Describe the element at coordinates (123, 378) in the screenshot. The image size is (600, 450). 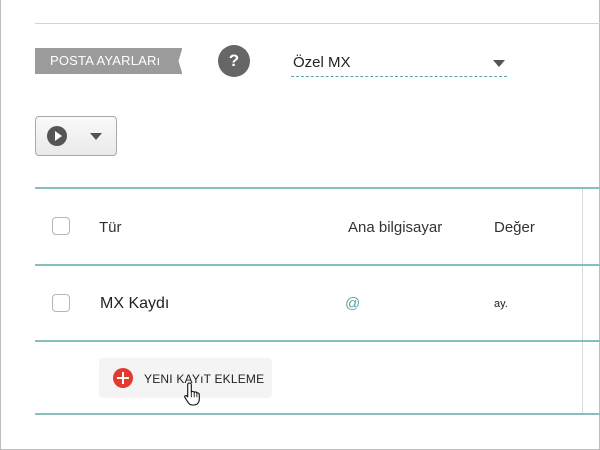
I see `add-icon` at that location.